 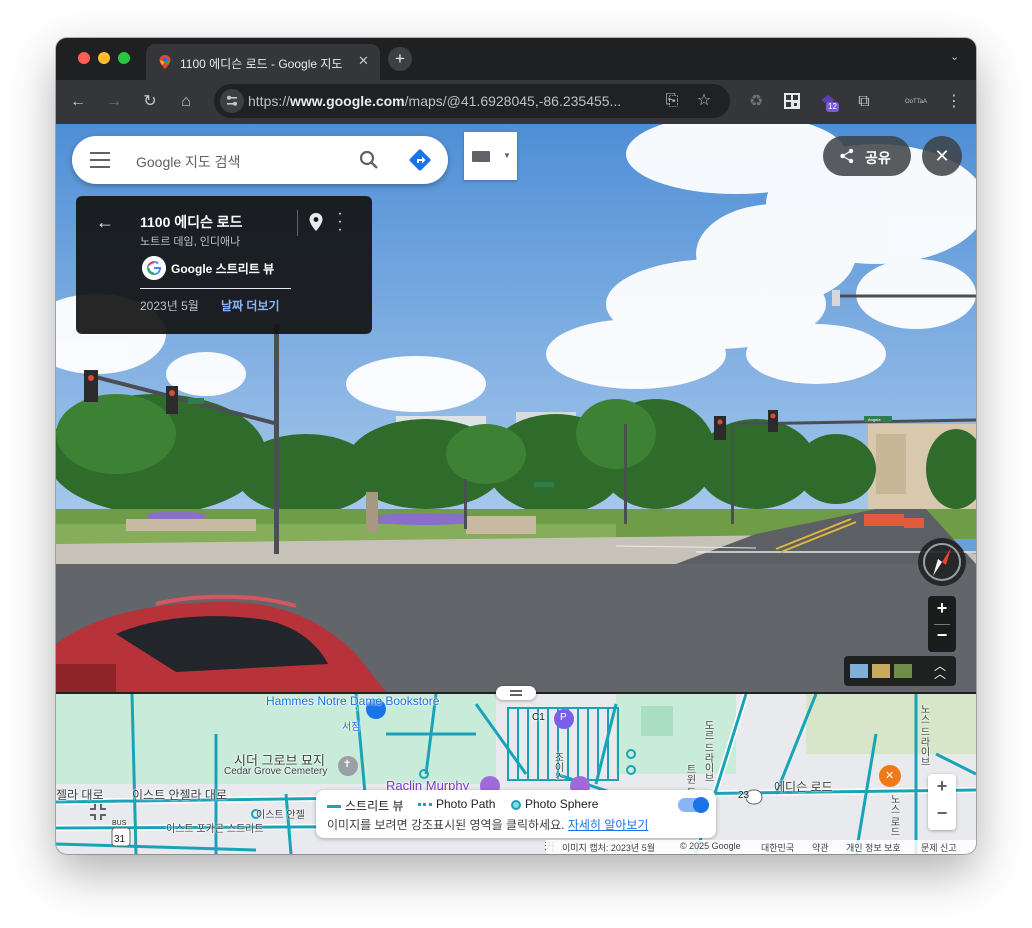 What do you see at coordinates (704, 101) in the screenshot?
I see `bookmark-star-icon: ☆` at bounding box center [704, 101].